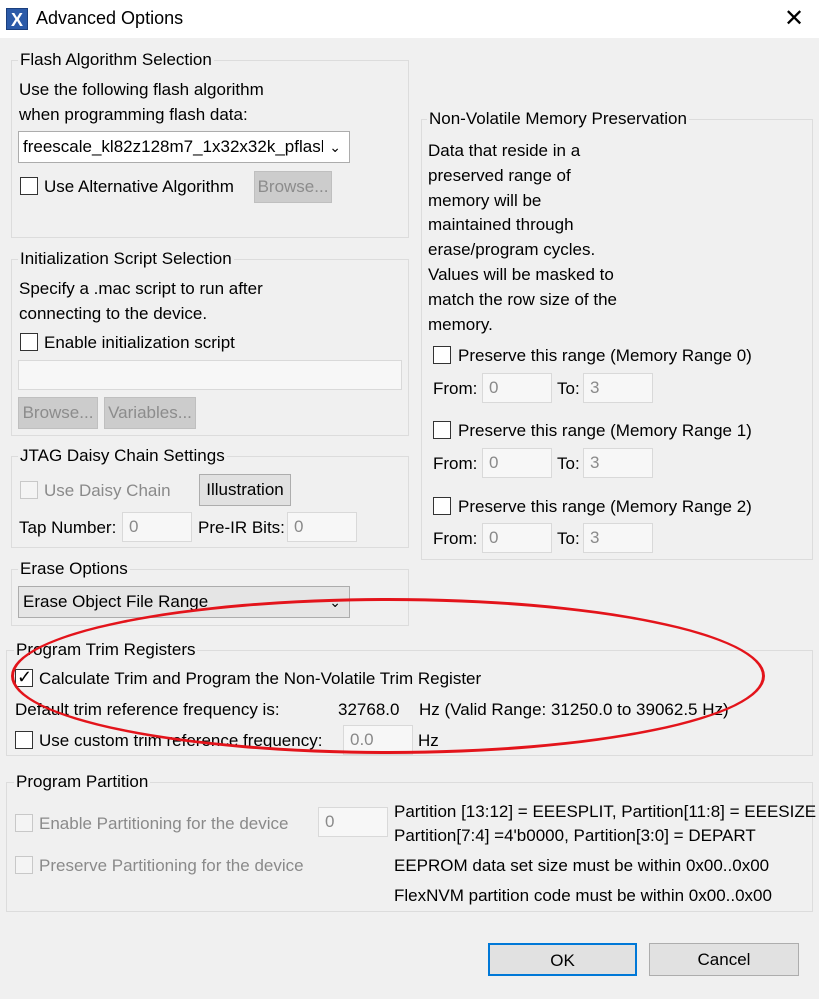  I want to click on partition-value-field: 0, so click(353, 822).